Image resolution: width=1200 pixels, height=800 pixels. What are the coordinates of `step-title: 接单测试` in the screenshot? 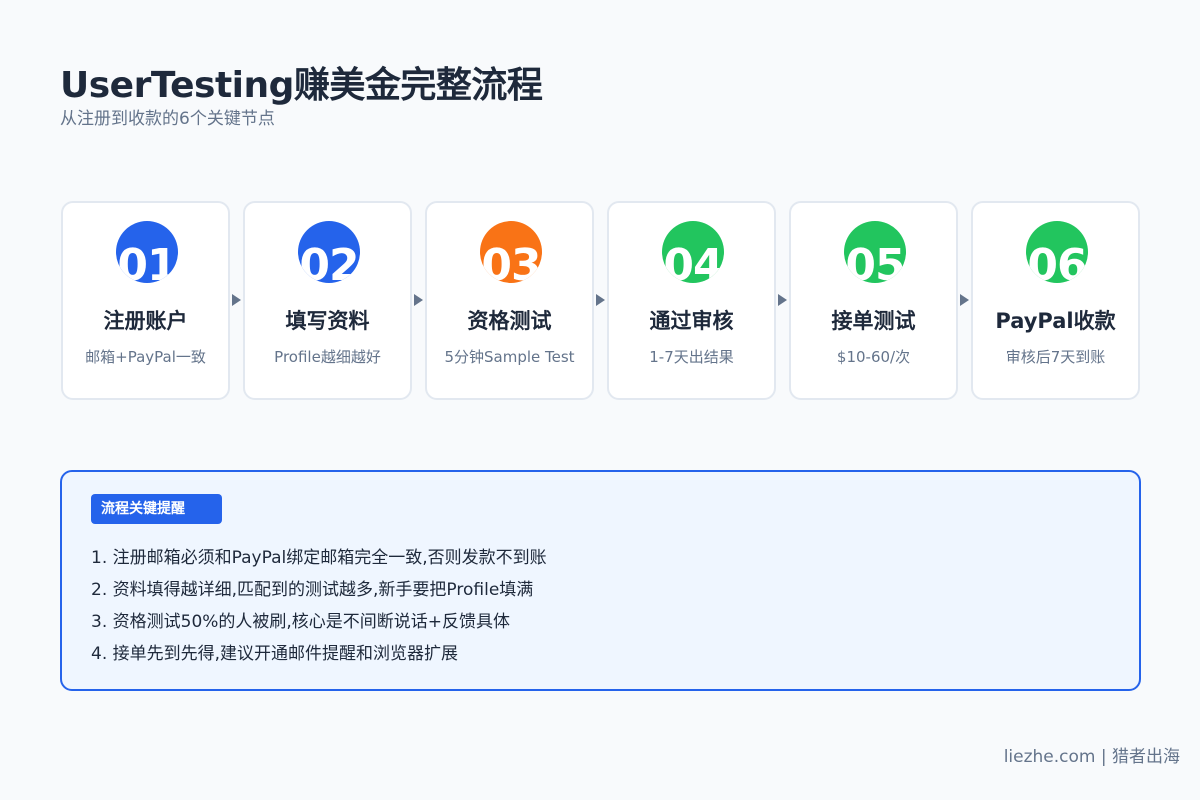 It's located at (873, 321).